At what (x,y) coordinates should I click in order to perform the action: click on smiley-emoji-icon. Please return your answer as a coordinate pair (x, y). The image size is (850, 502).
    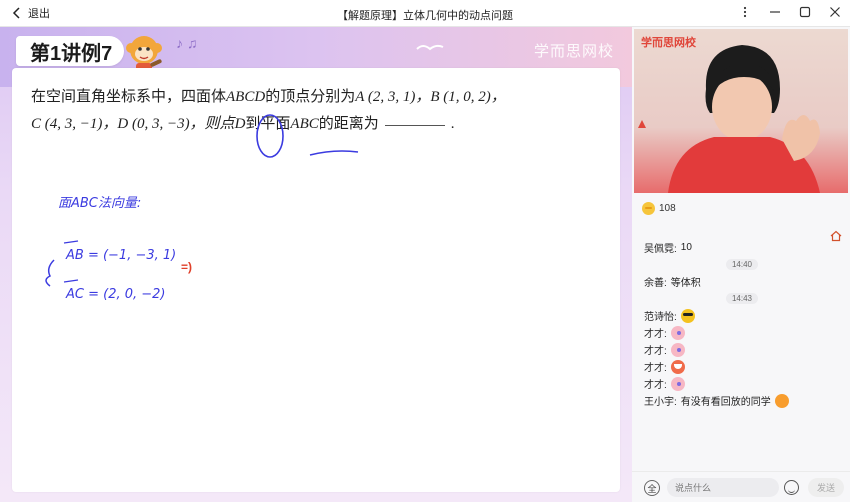
    Looking at the image, I should click on (781, 400).